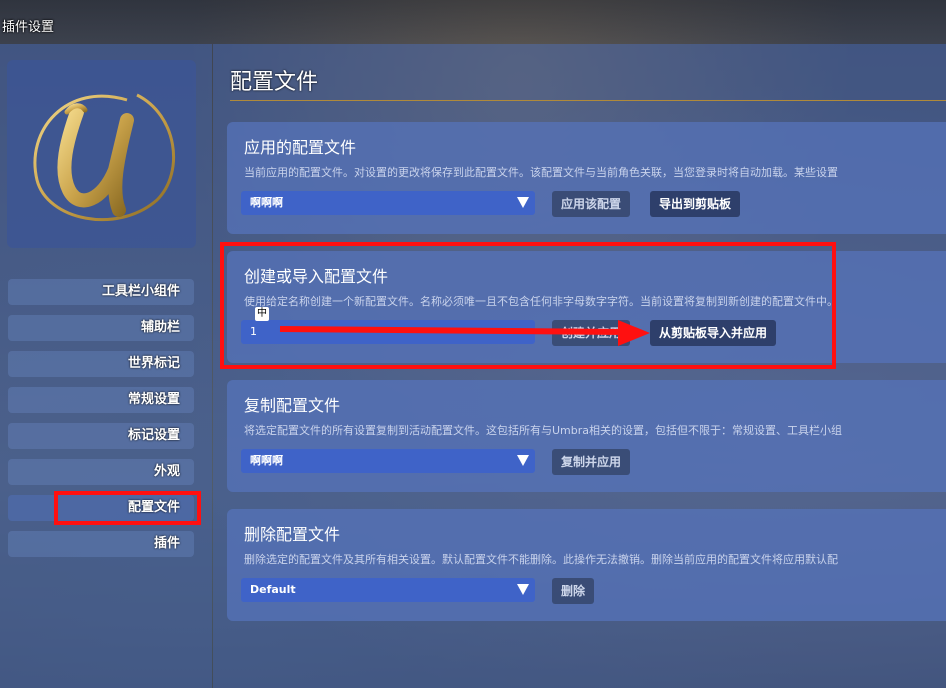 The image size is (946, 688). I want to click on annotation-arrow-icon, so click(464, 333).